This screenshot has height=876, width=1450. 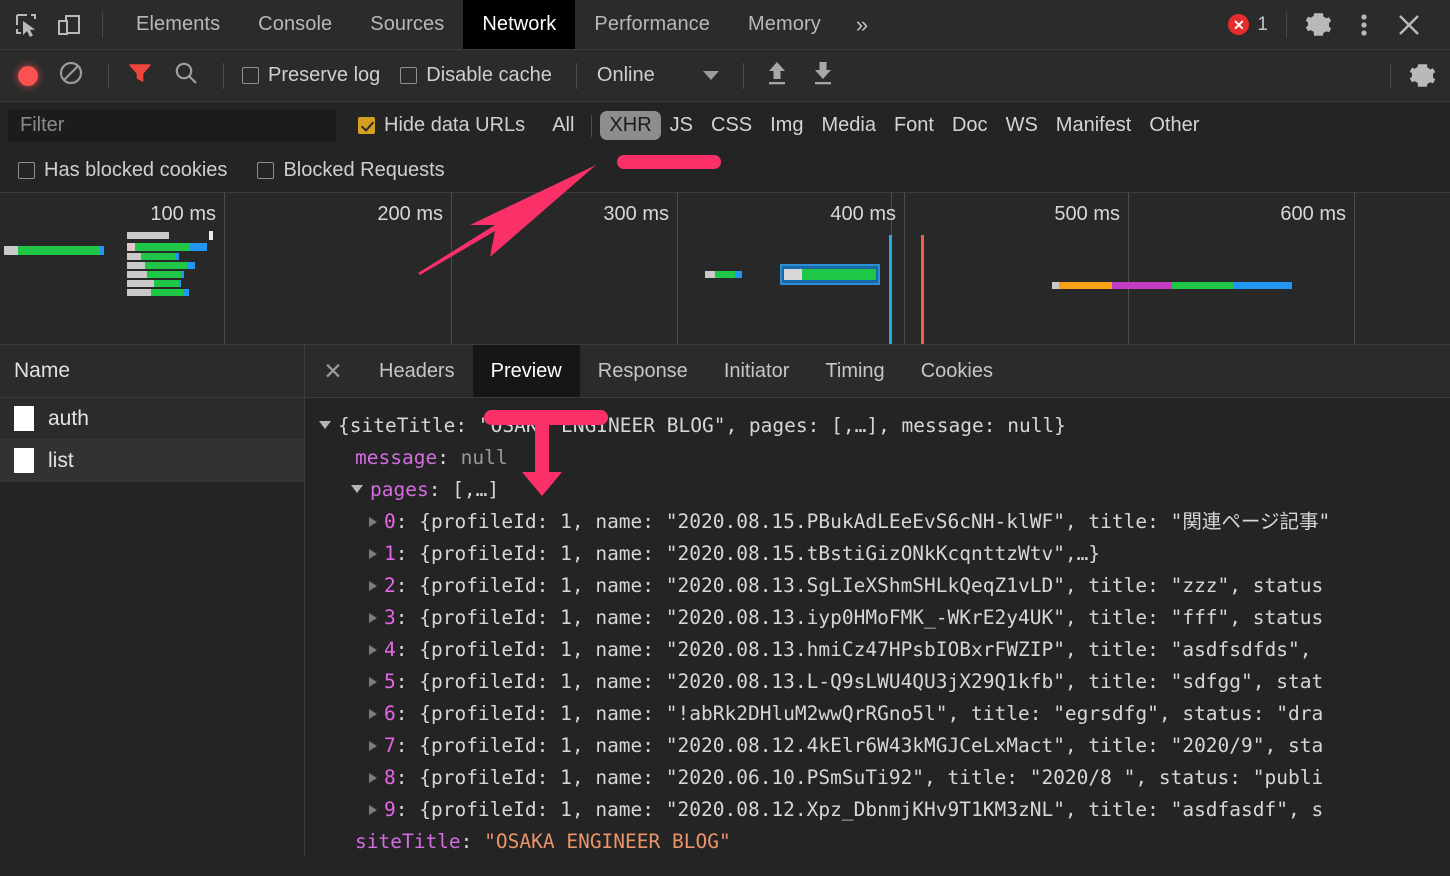 What do you see at coordinates (957, 371) in the screenshot?
I see `detail-tab-cookies: Cookies` at bounding box center [957, 371].